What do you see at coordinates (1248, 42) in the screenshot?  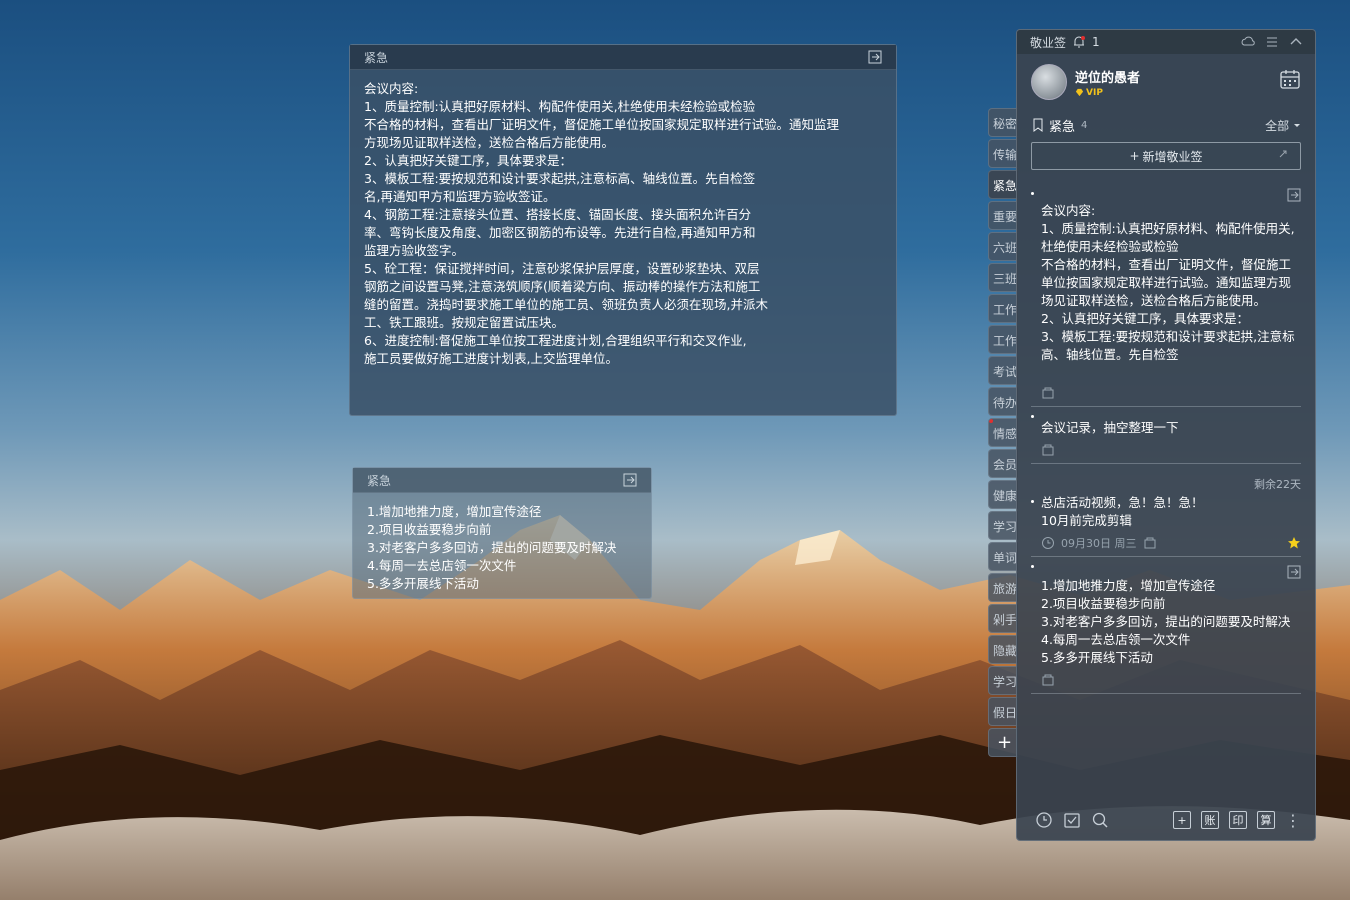 I see `cloud-sync-icon` at bounding box center [1248, 42].